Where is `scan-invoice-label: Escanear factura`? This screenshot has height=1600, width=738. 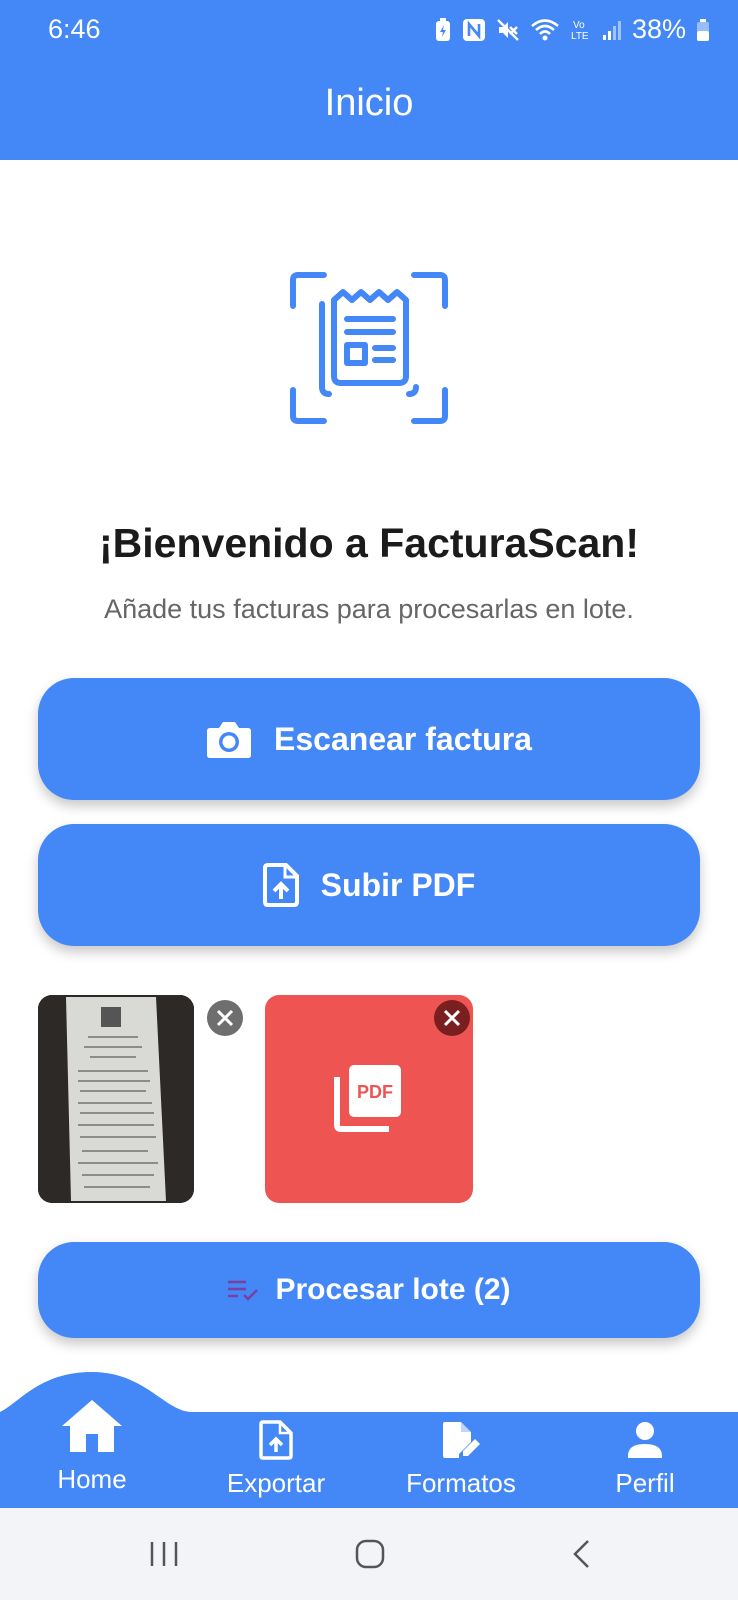
scan-invoice-label: Escanear factura is located at coordinates (403, 738).